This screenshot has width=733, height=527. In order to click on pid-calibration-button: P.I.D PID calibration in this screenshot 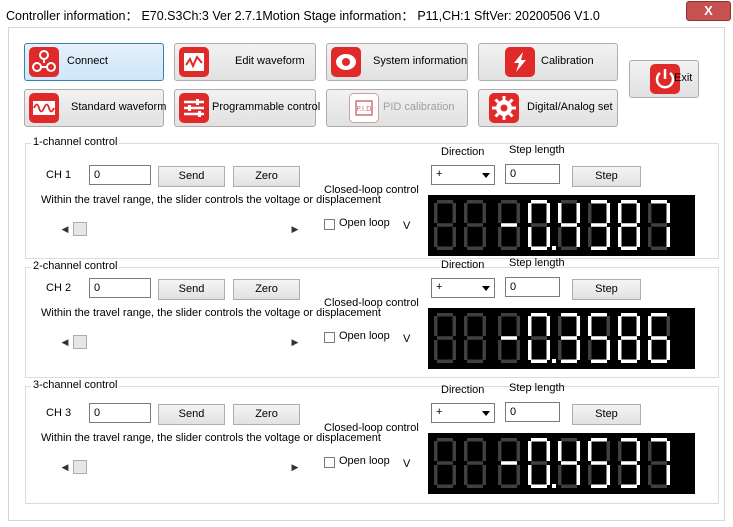, I will do `click(397, 108)`.